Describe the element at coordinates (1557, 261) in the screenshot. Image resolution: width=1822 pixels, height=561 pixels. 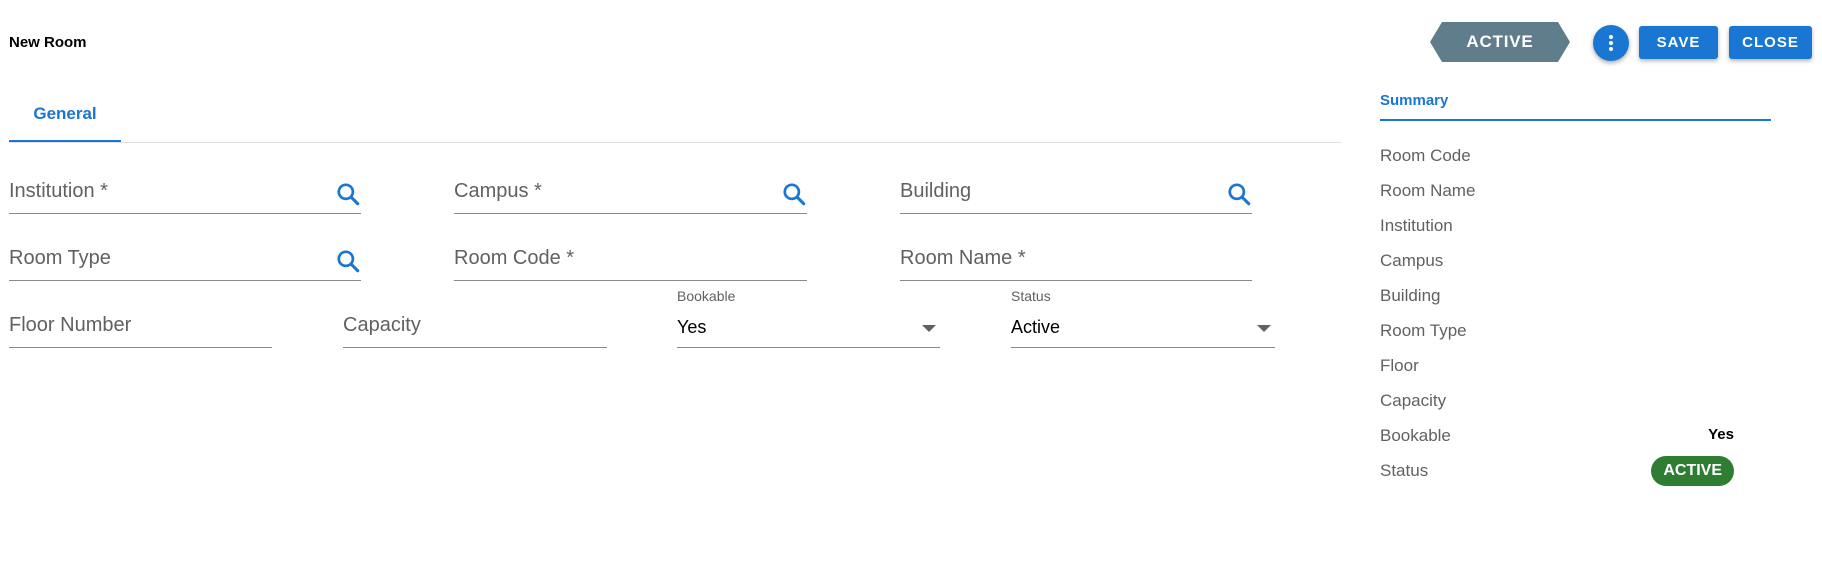
I see `summary-row-campus: Campus` at that location.